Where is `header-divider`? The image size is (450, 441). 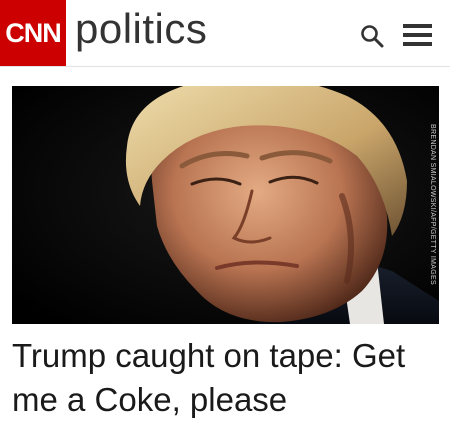 header-divider is located at coordinates (225, 66).